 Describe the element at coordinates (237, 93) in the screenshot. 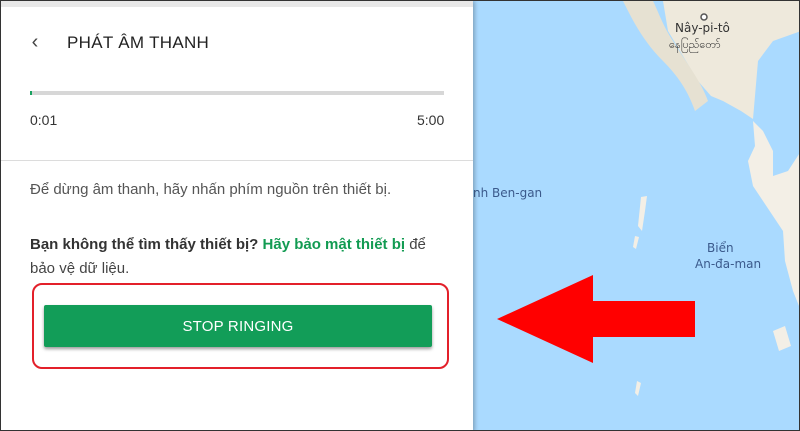

I see `sound-progress-bar` at that location.